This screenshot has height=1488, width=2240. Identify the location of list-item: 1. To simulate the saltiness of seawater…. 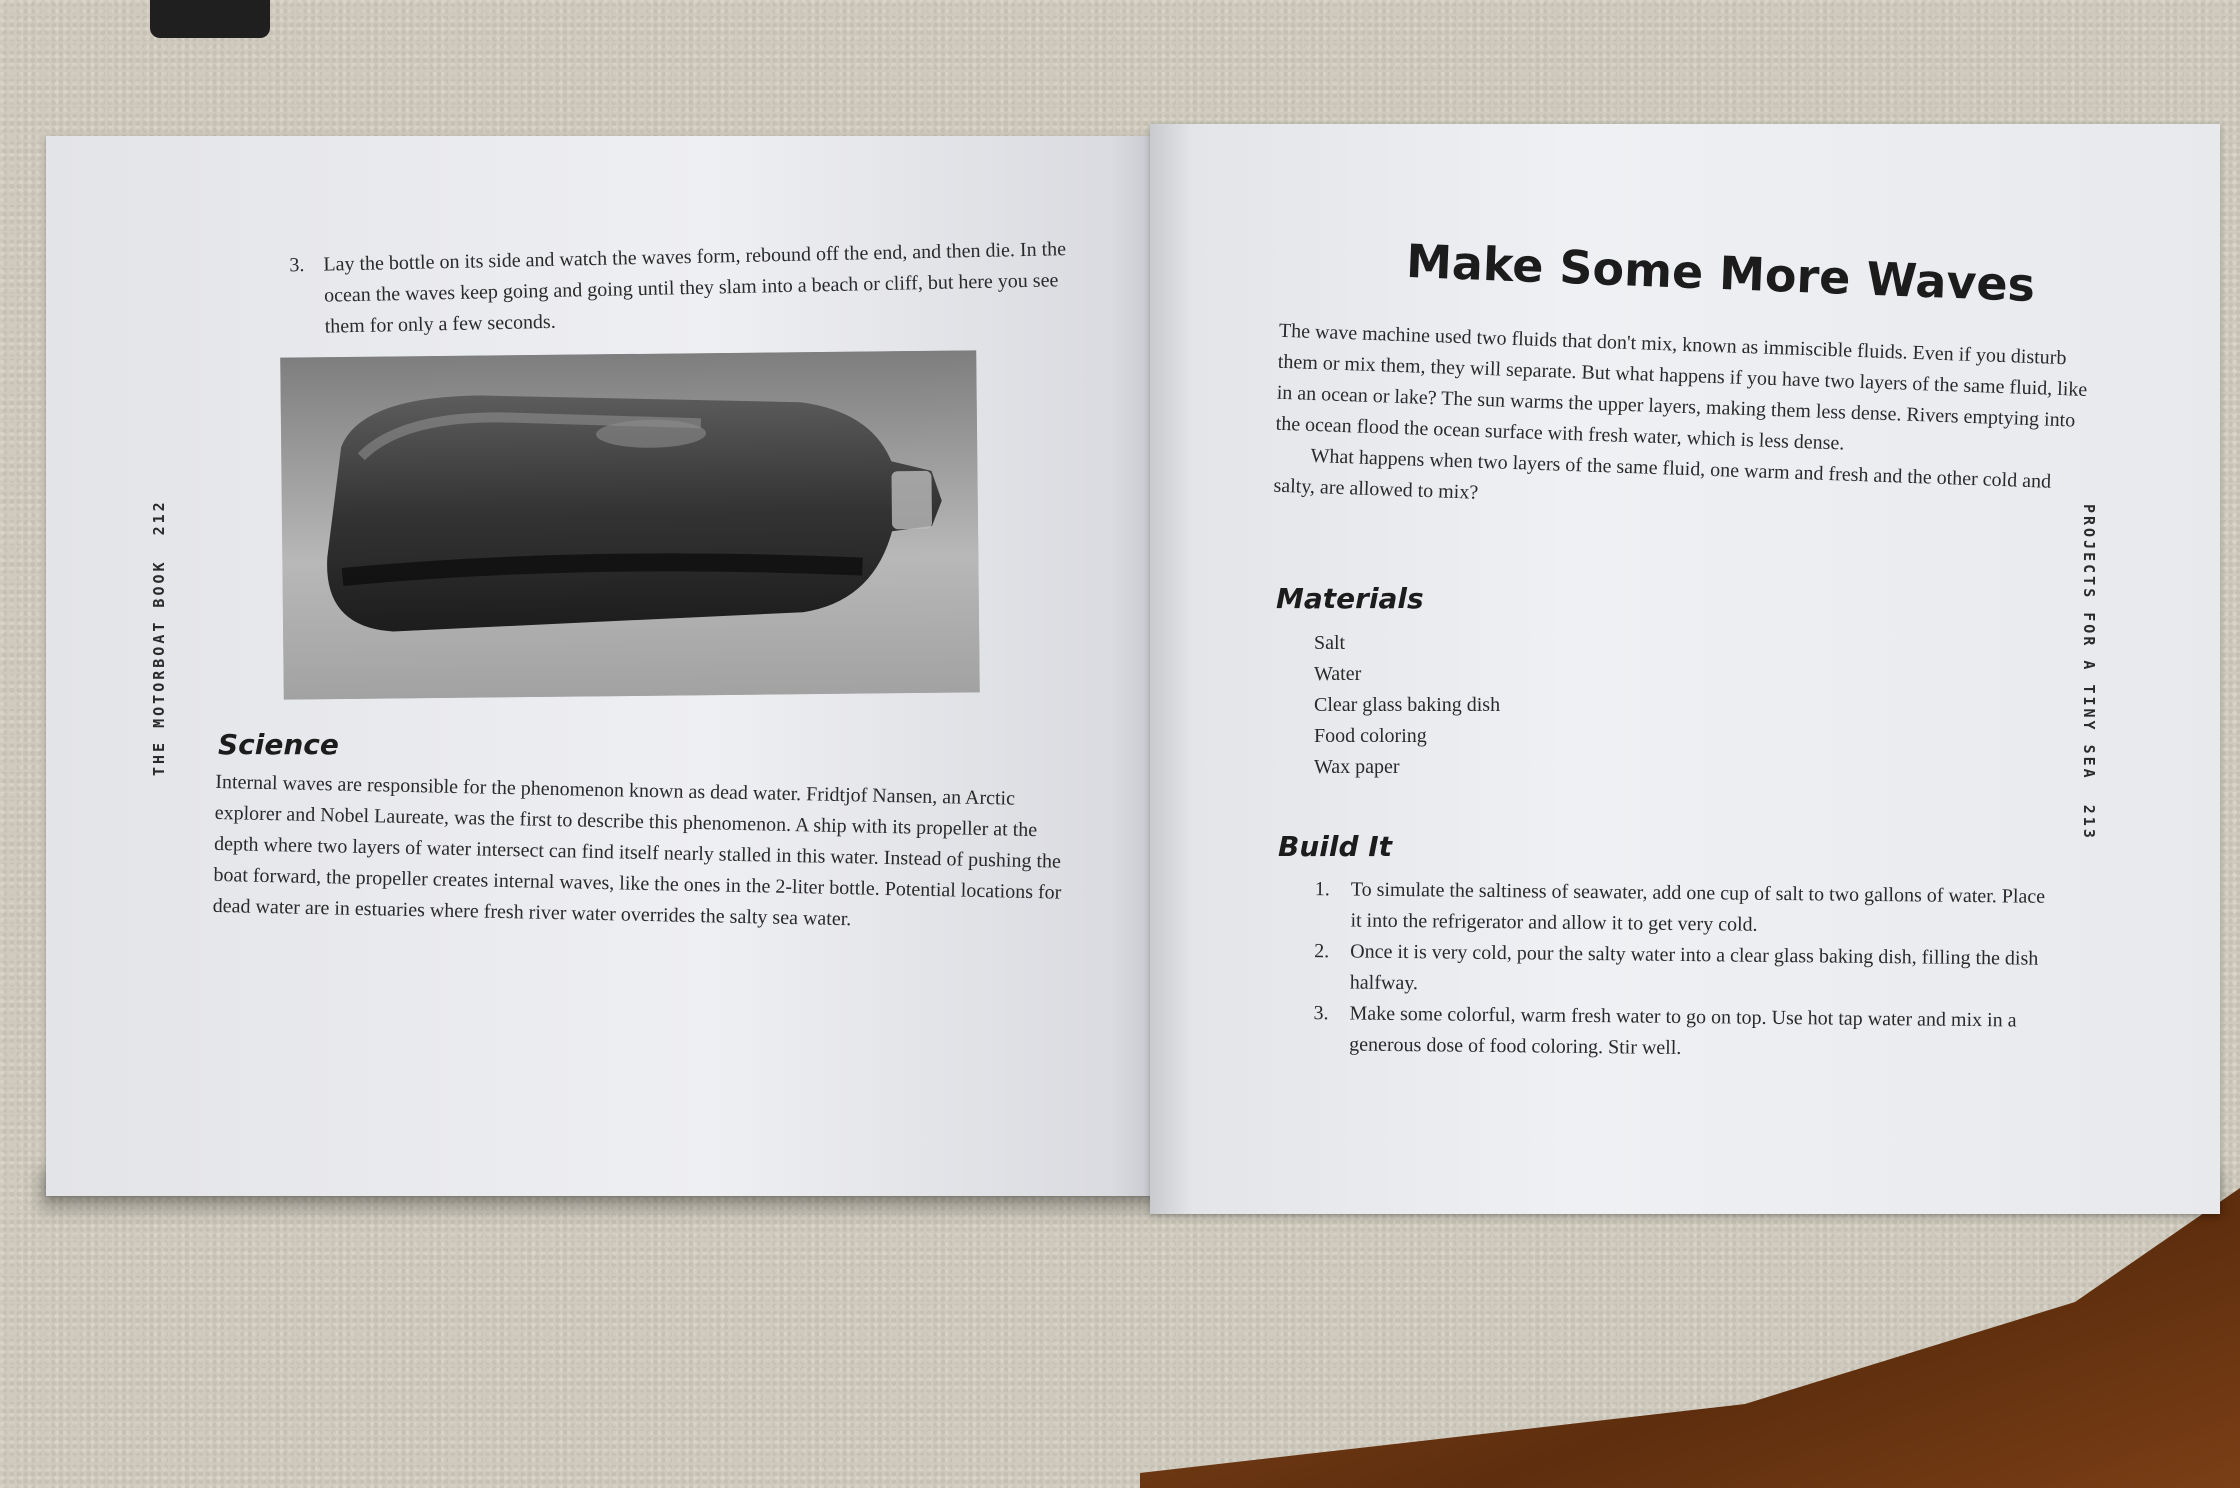
(1684, 909).